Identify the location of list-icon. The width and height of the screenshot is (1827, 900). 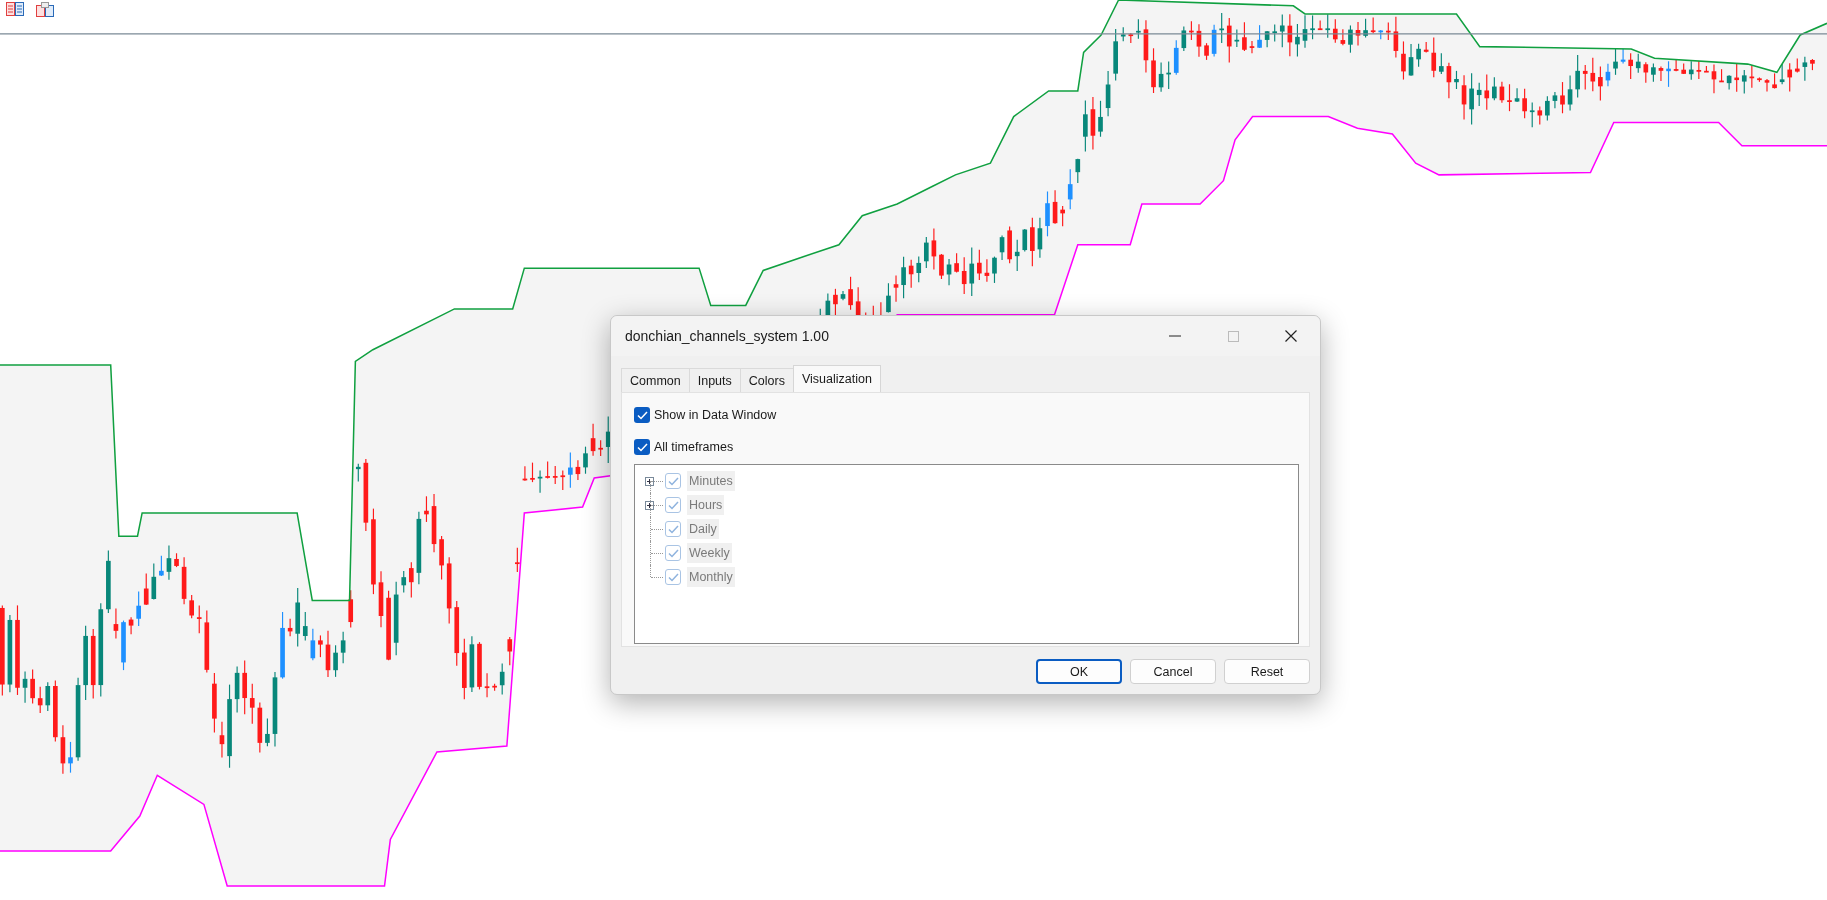
(15, 9).